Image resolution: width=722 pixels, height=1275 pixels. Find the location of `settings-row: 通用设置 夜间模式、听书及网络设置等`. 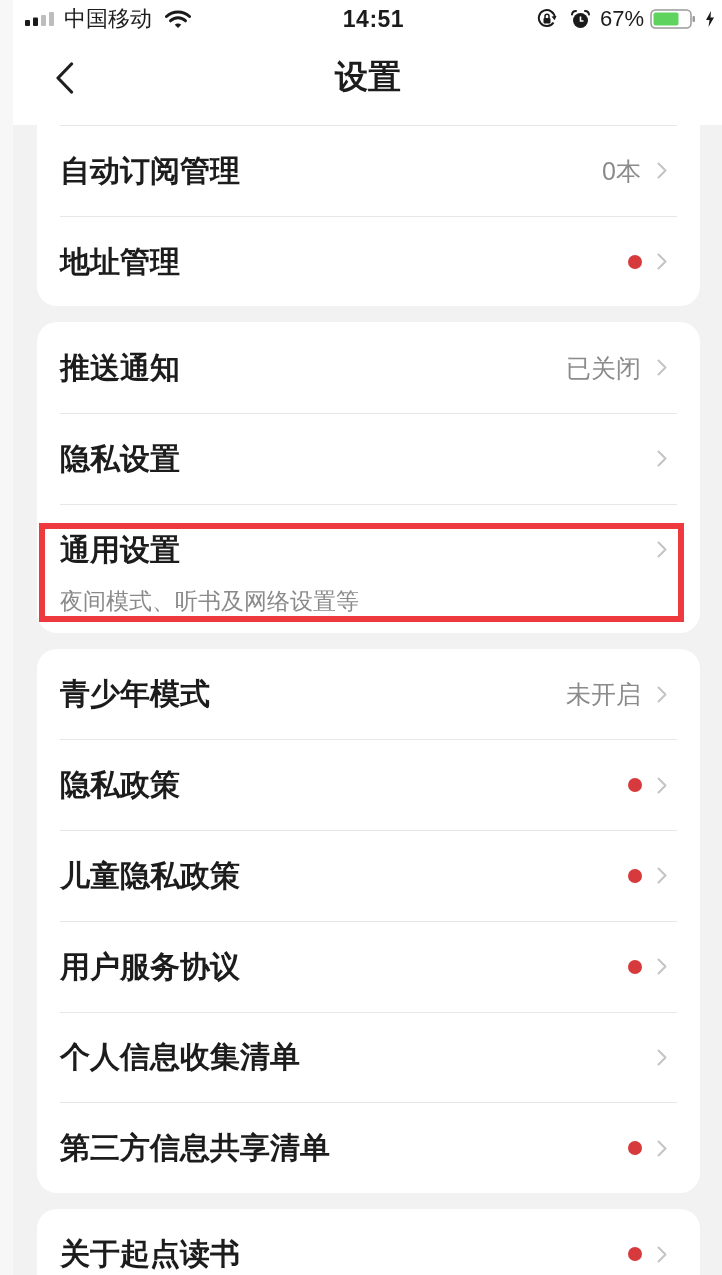

settings-row: 通用设置 夜间模式、听书及网络设置等 is located at coordinates (368, 568).